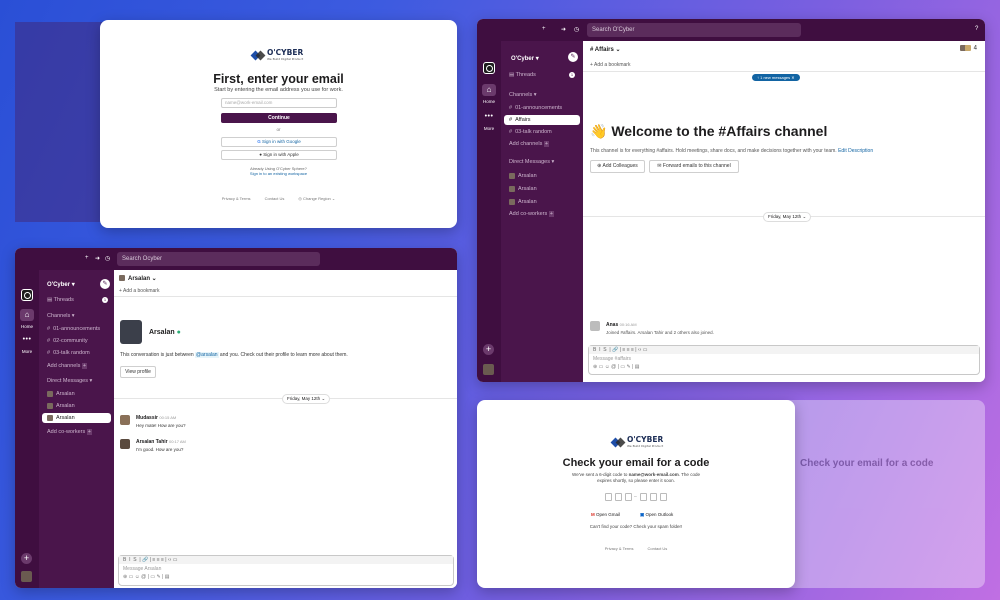  Describe the element at coordinates (218, 259) in the screenshot. I see `search-input: Search Ocyber` at that location.